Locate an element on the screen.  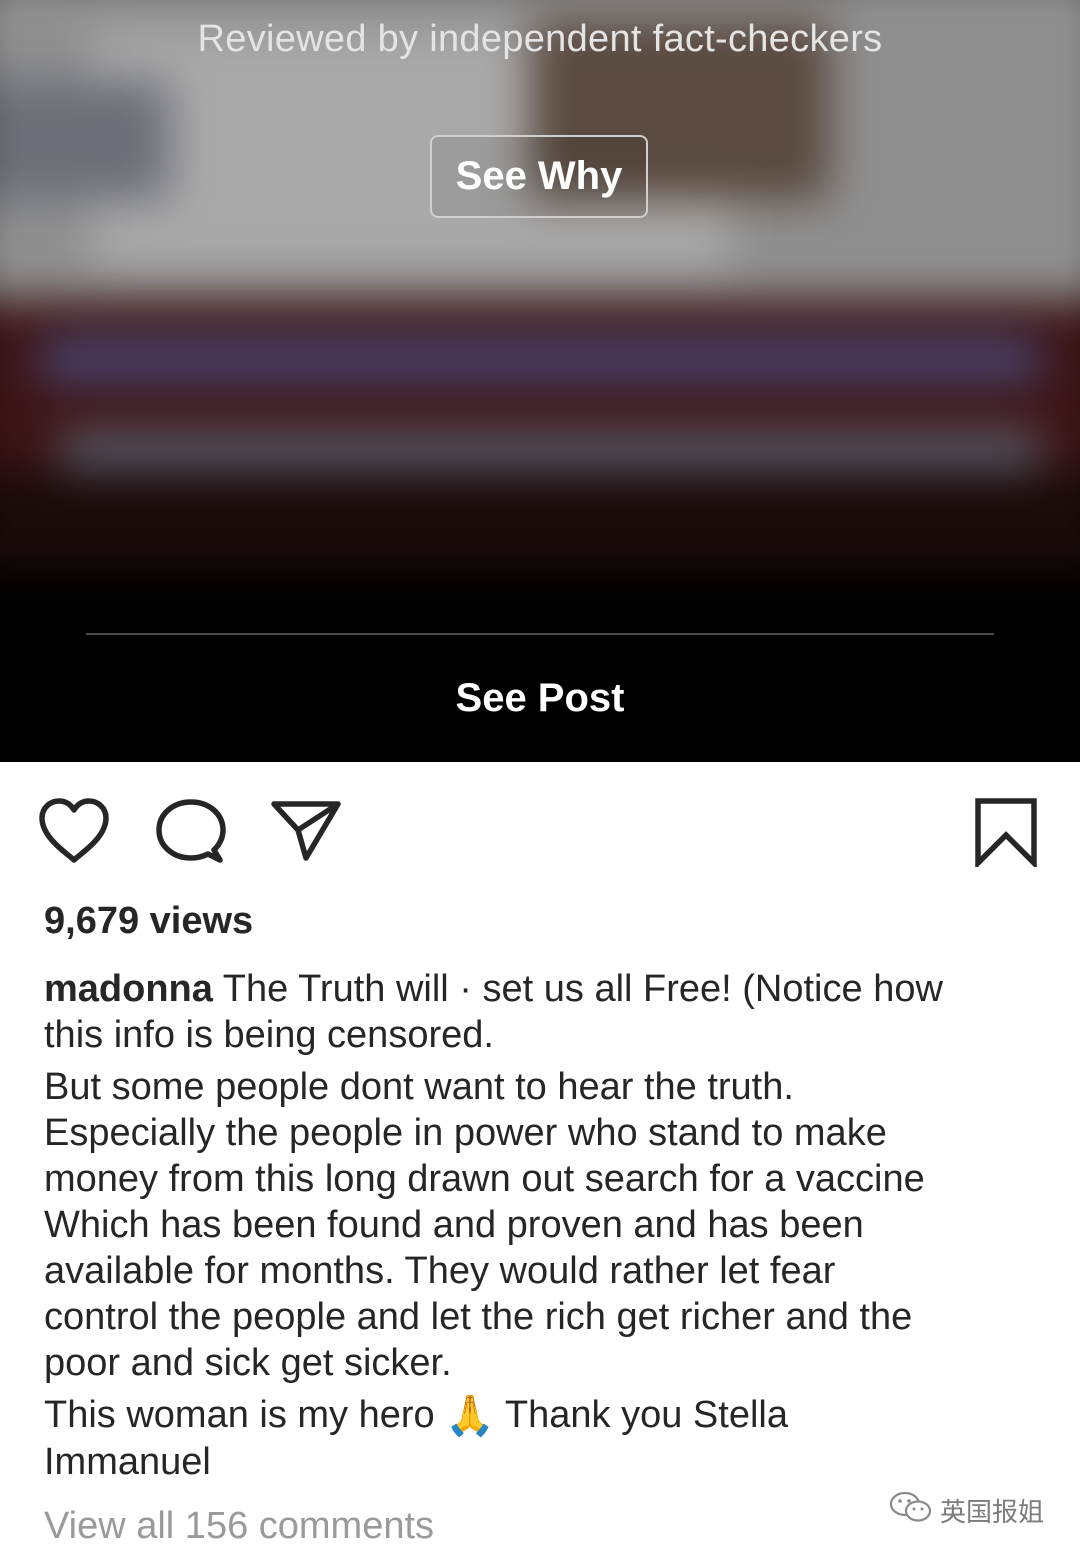
views-count: 9,679 views is located at coordinates (149, 921).